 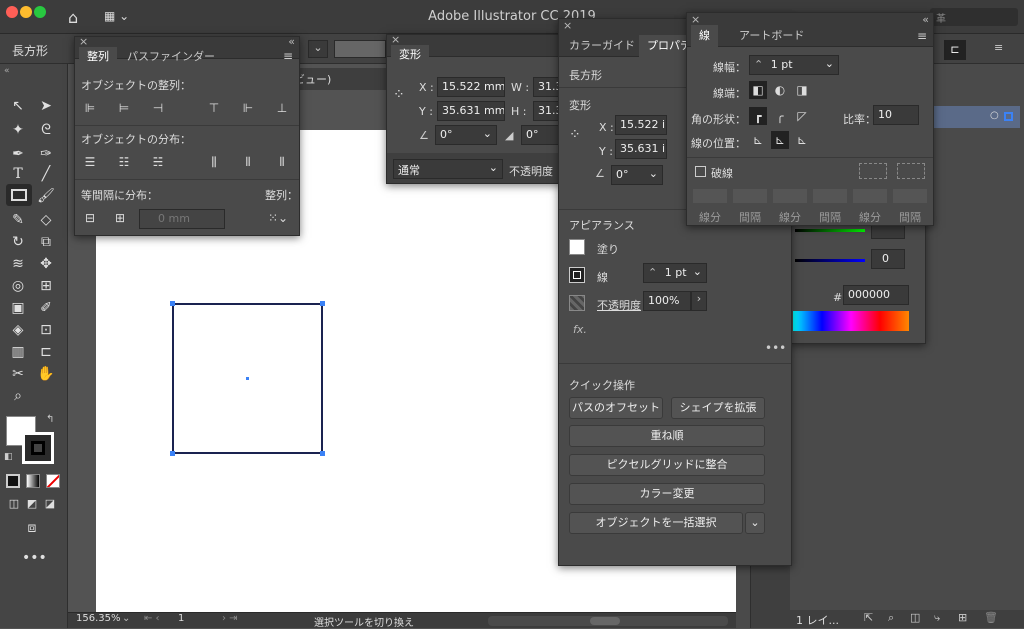 I want to click on x-input: 15.522 i, so click(x=641, y=125).